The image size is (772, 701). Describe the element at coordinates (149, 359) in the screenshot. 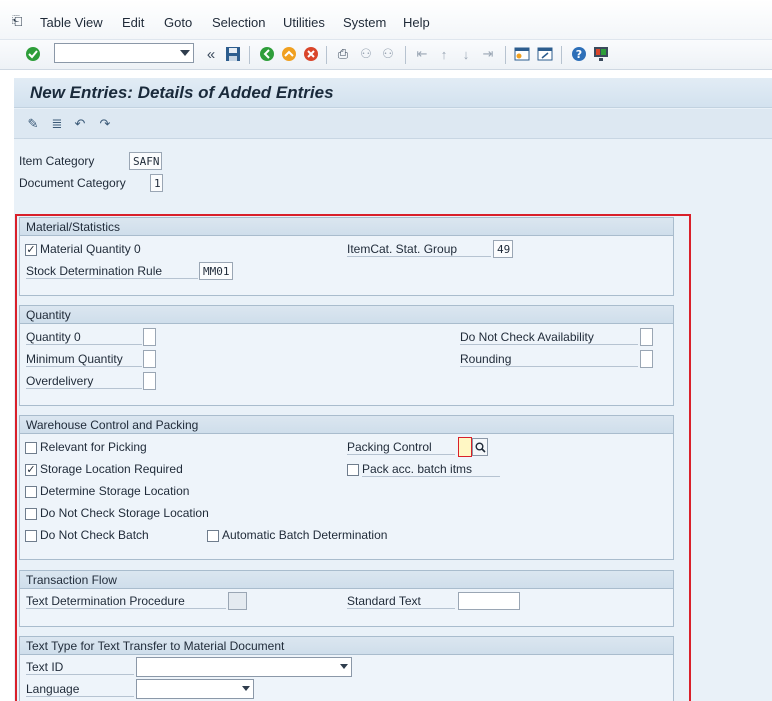

I see `minimum-quantity-field` at that location.